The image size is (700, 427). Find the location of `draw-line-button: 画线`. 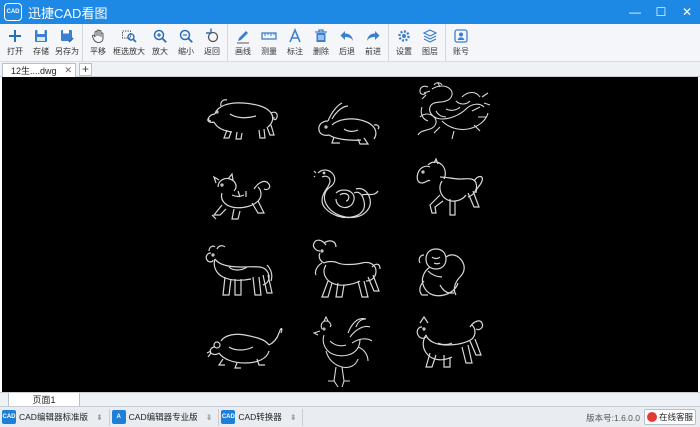

draw-line-button: 画线 is located at coordinates (243, 42).